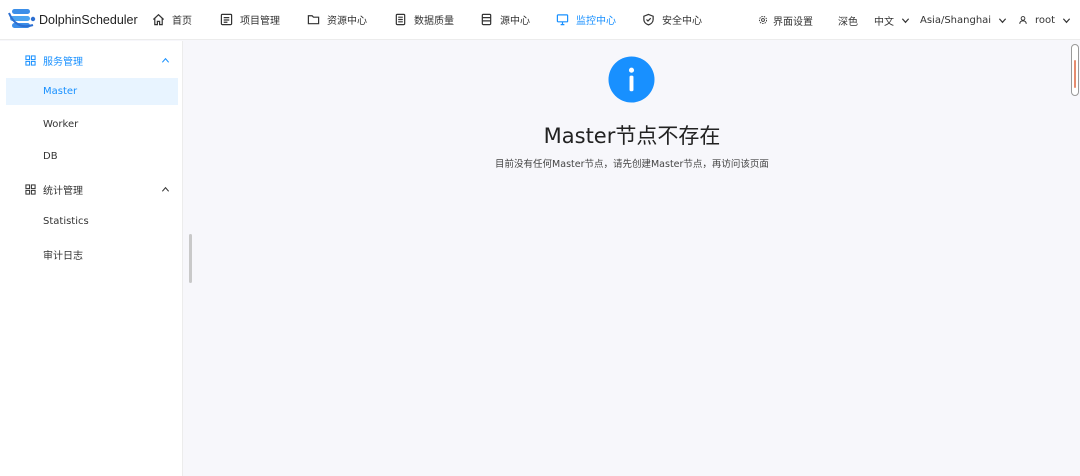  I want to click on nav-label: 源中心, so click(515, 21).